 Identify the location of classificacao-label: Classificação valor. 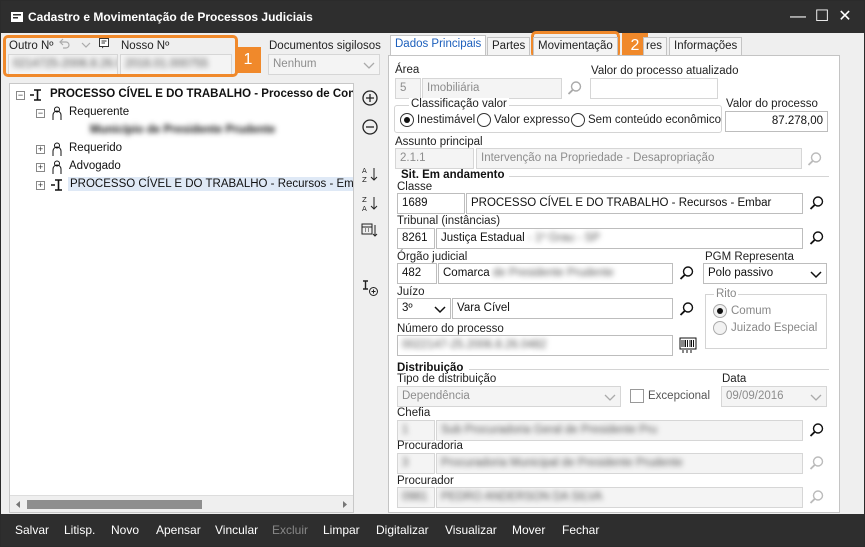
(459, 104).